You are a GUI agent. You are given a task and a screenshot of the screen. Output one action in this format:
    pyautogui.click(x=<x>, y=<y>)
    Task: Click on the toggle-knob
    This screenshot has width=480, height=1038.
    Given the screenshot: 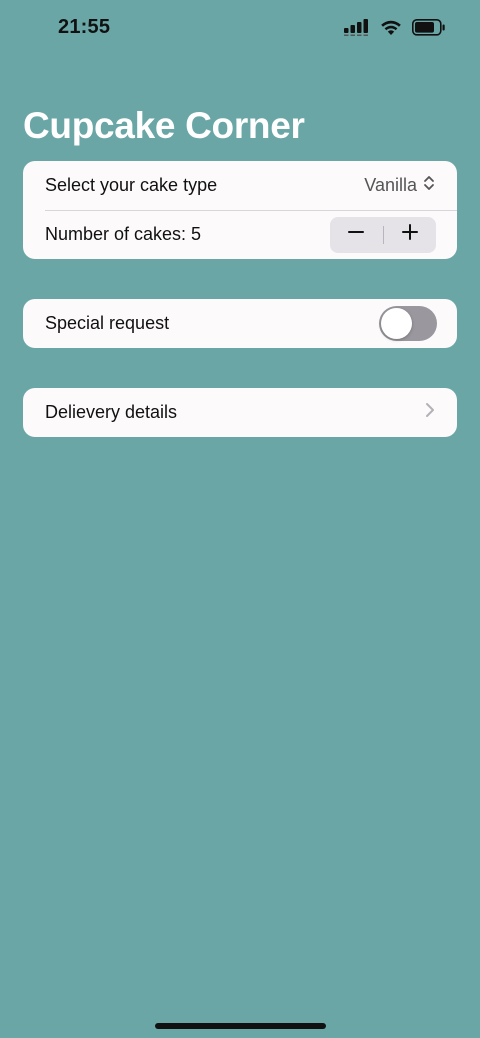 What is the action you would take?
    pyautogui.click(x=396, y=323)
    